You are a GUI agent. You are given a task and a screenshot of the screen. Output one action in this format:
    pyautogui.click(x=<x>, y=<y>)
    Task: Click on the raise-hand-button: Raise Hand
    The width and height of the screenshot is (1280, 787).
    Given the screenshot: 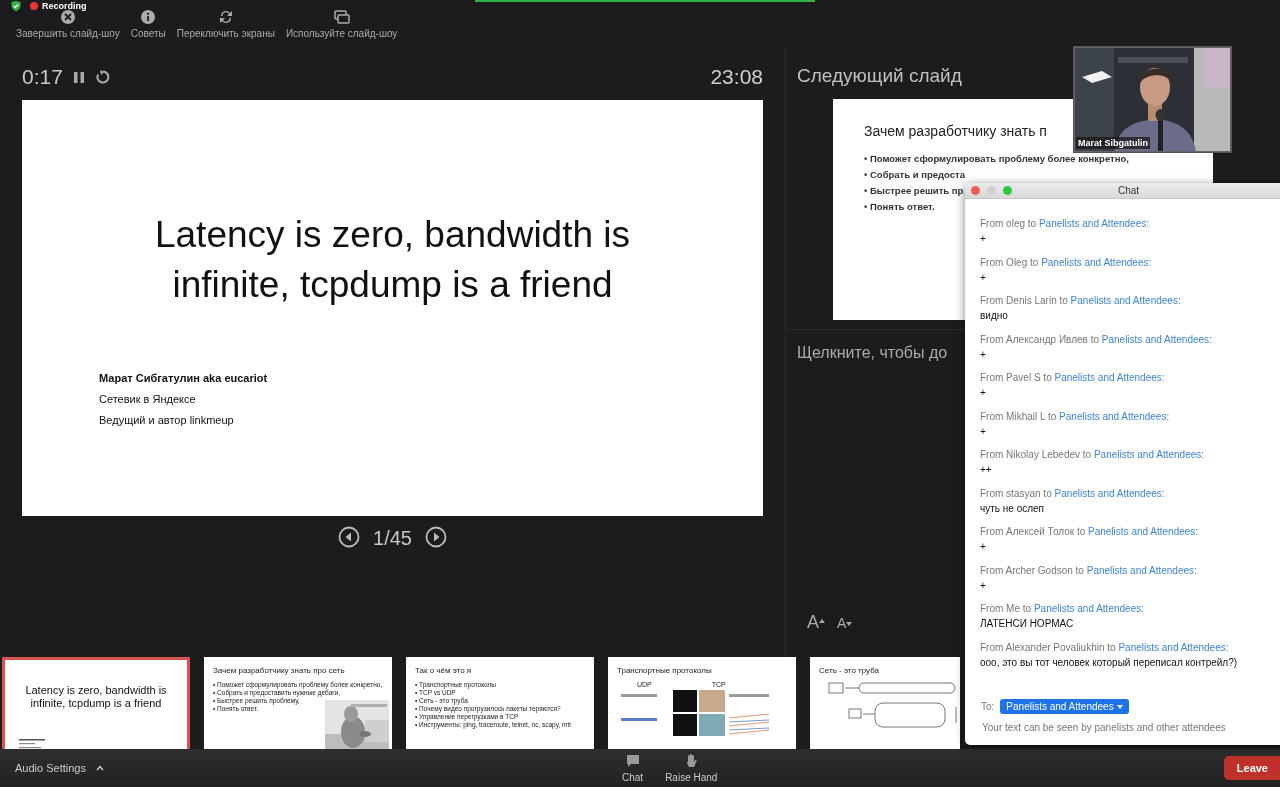 What is the action you would take?
    pyautogui.click(x=691, y=768)
    